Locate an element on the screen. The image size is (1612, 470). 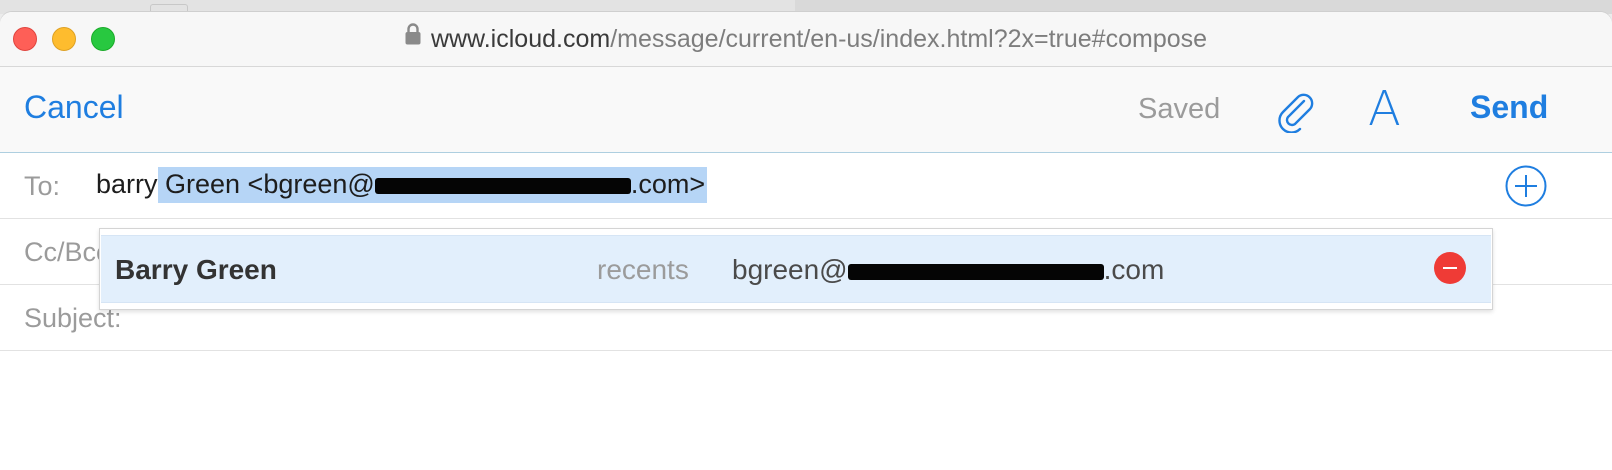
suggestion-email: bgreen@ .com is located at coordinates (948, 270).